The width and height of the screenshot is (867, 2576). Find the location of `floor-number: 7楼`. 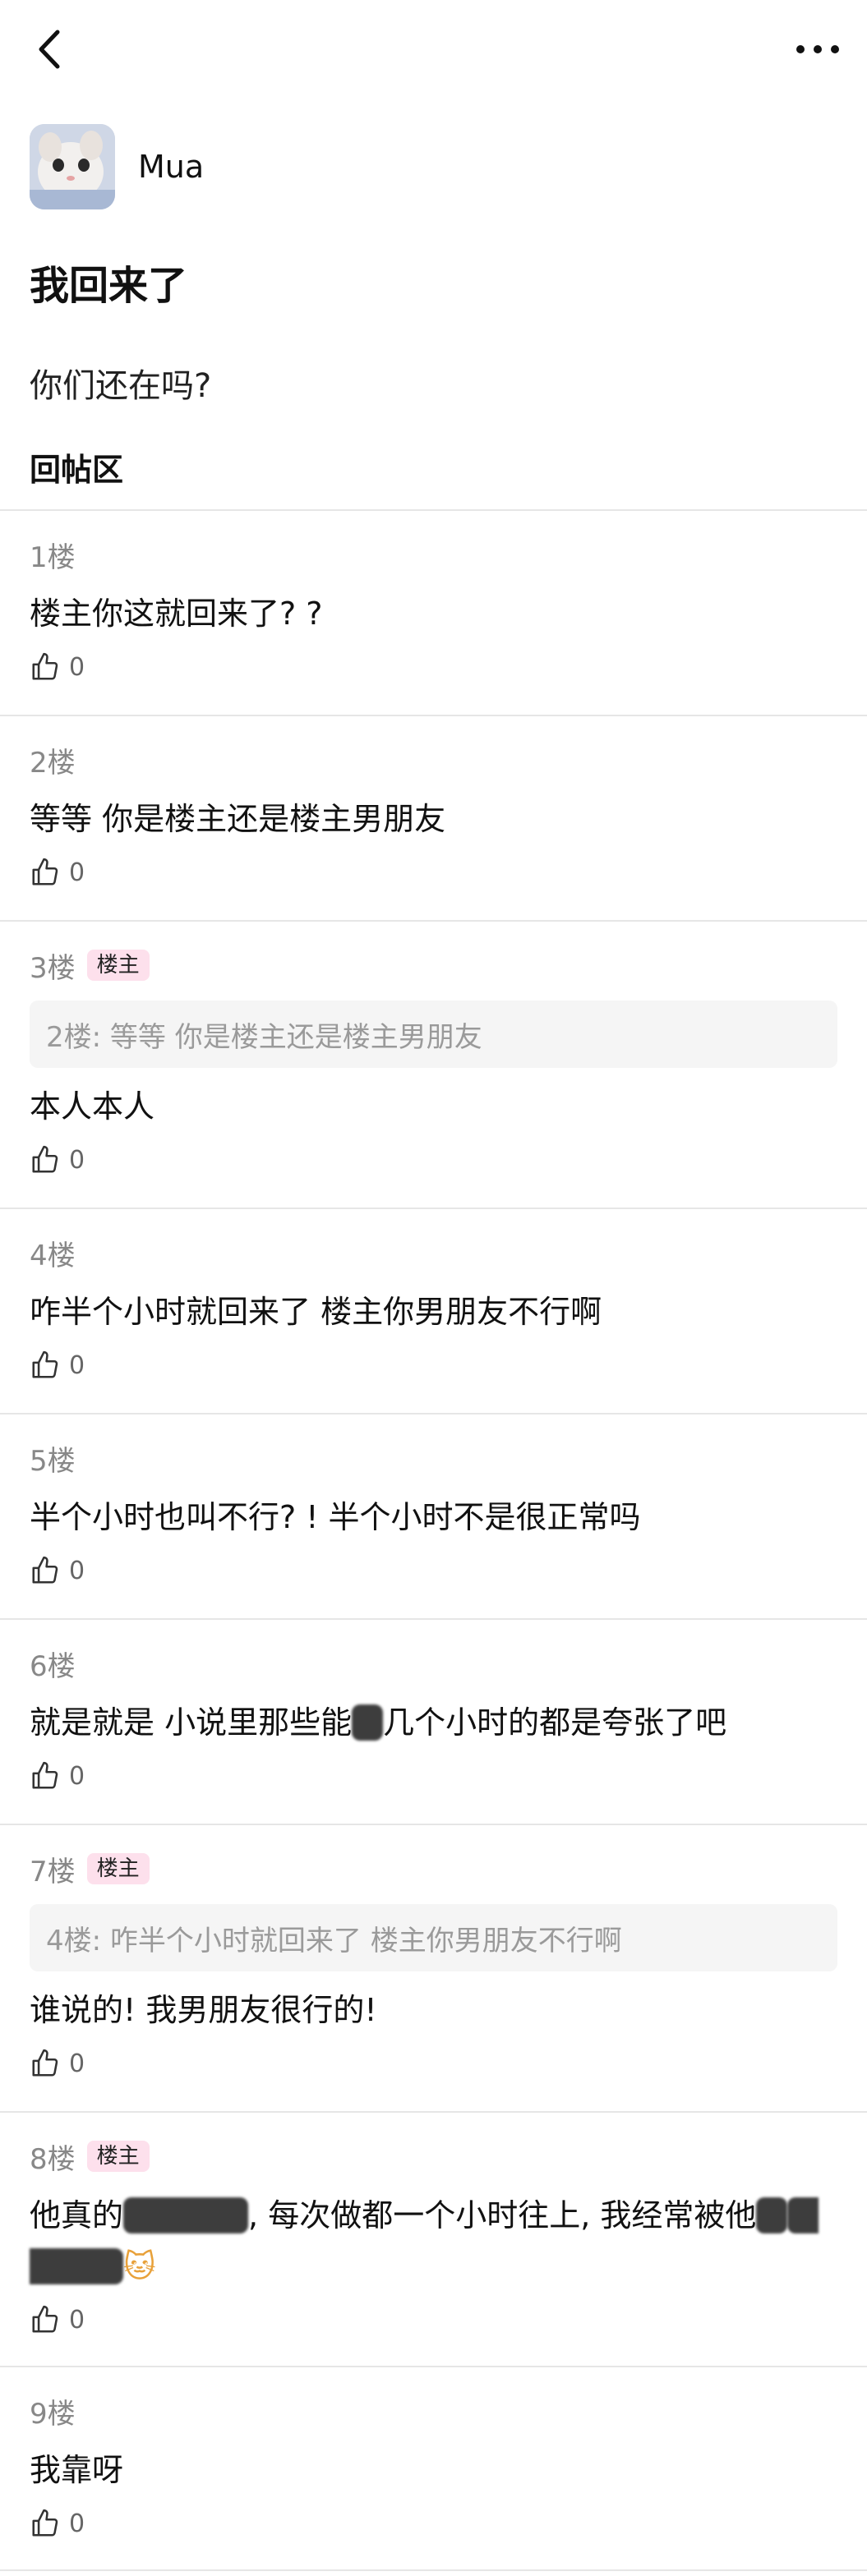

floor-number: 7楼 is located at coordinates (53, 1871).